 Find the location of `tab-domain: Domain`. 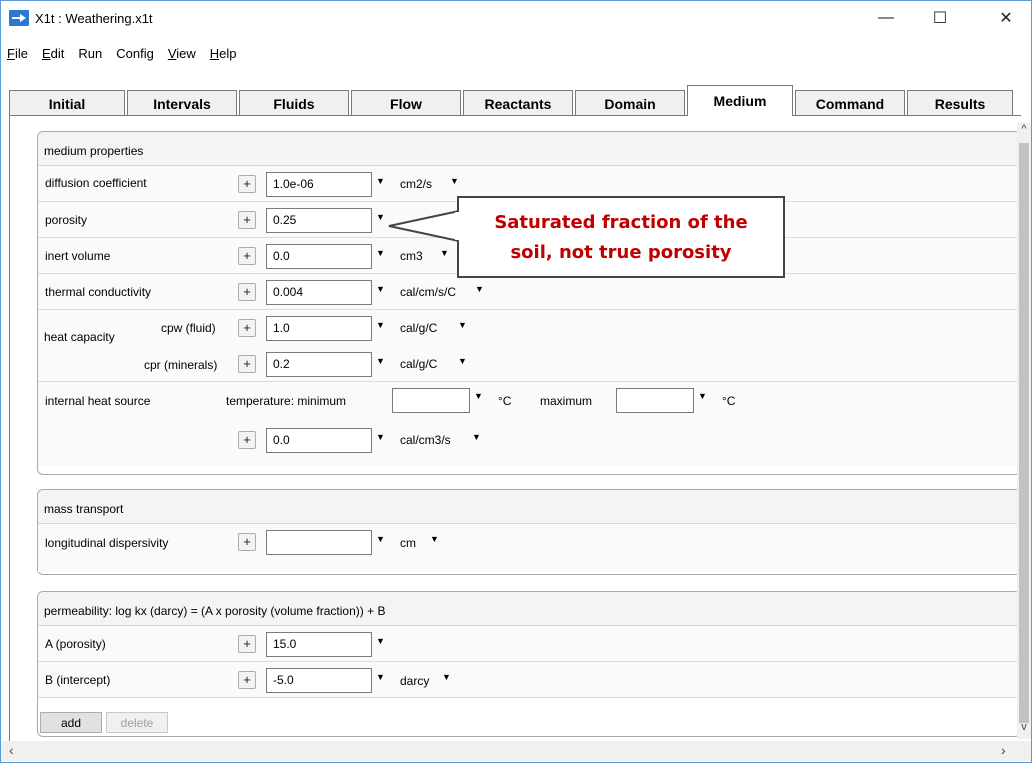

tab-domain: Domain is located at coordinates (630, 103).